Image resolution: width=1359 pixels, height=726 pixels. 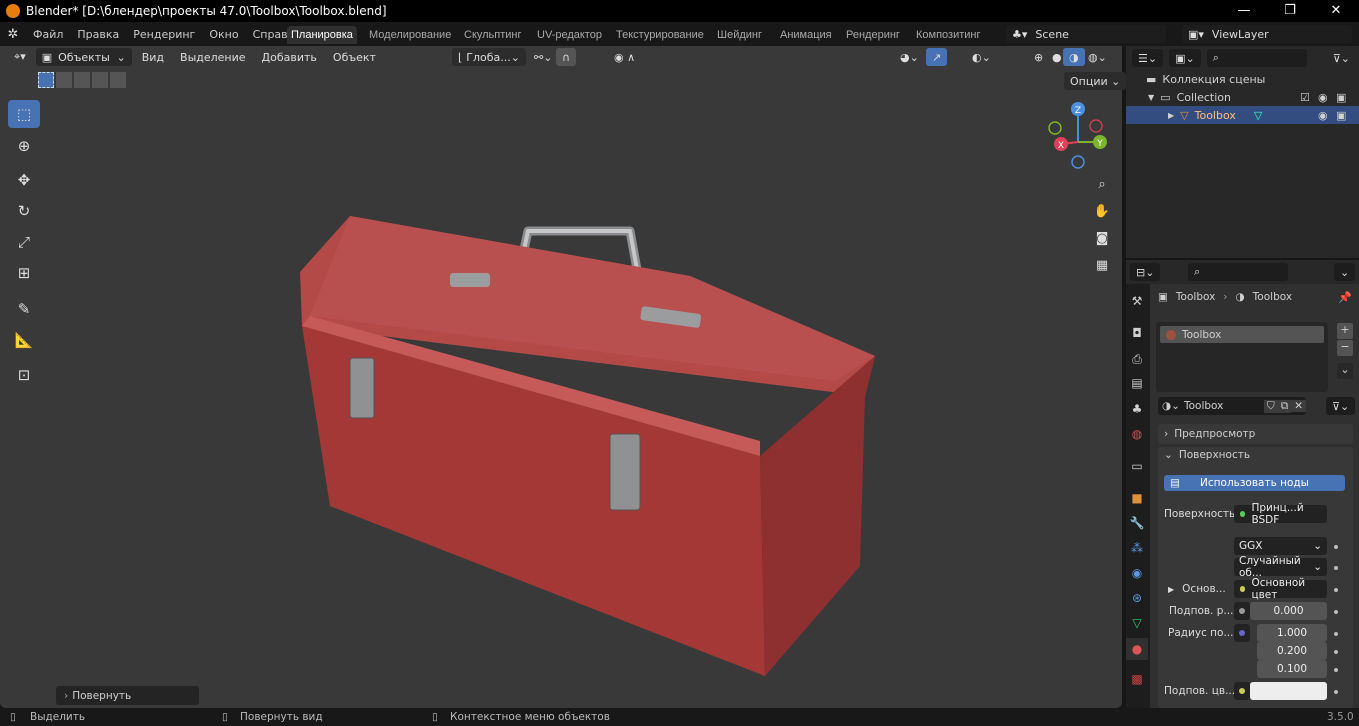 What do you see at coordinates (566, 57) in the screenshot?
I see `snap-icon: ∩` at bounding box center [566, 57].